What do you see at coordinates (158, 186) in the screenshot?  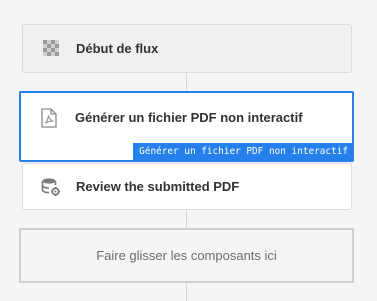 I see `flow-step-review-label: Review the submitted PDF` at bounding box center [158, 186].